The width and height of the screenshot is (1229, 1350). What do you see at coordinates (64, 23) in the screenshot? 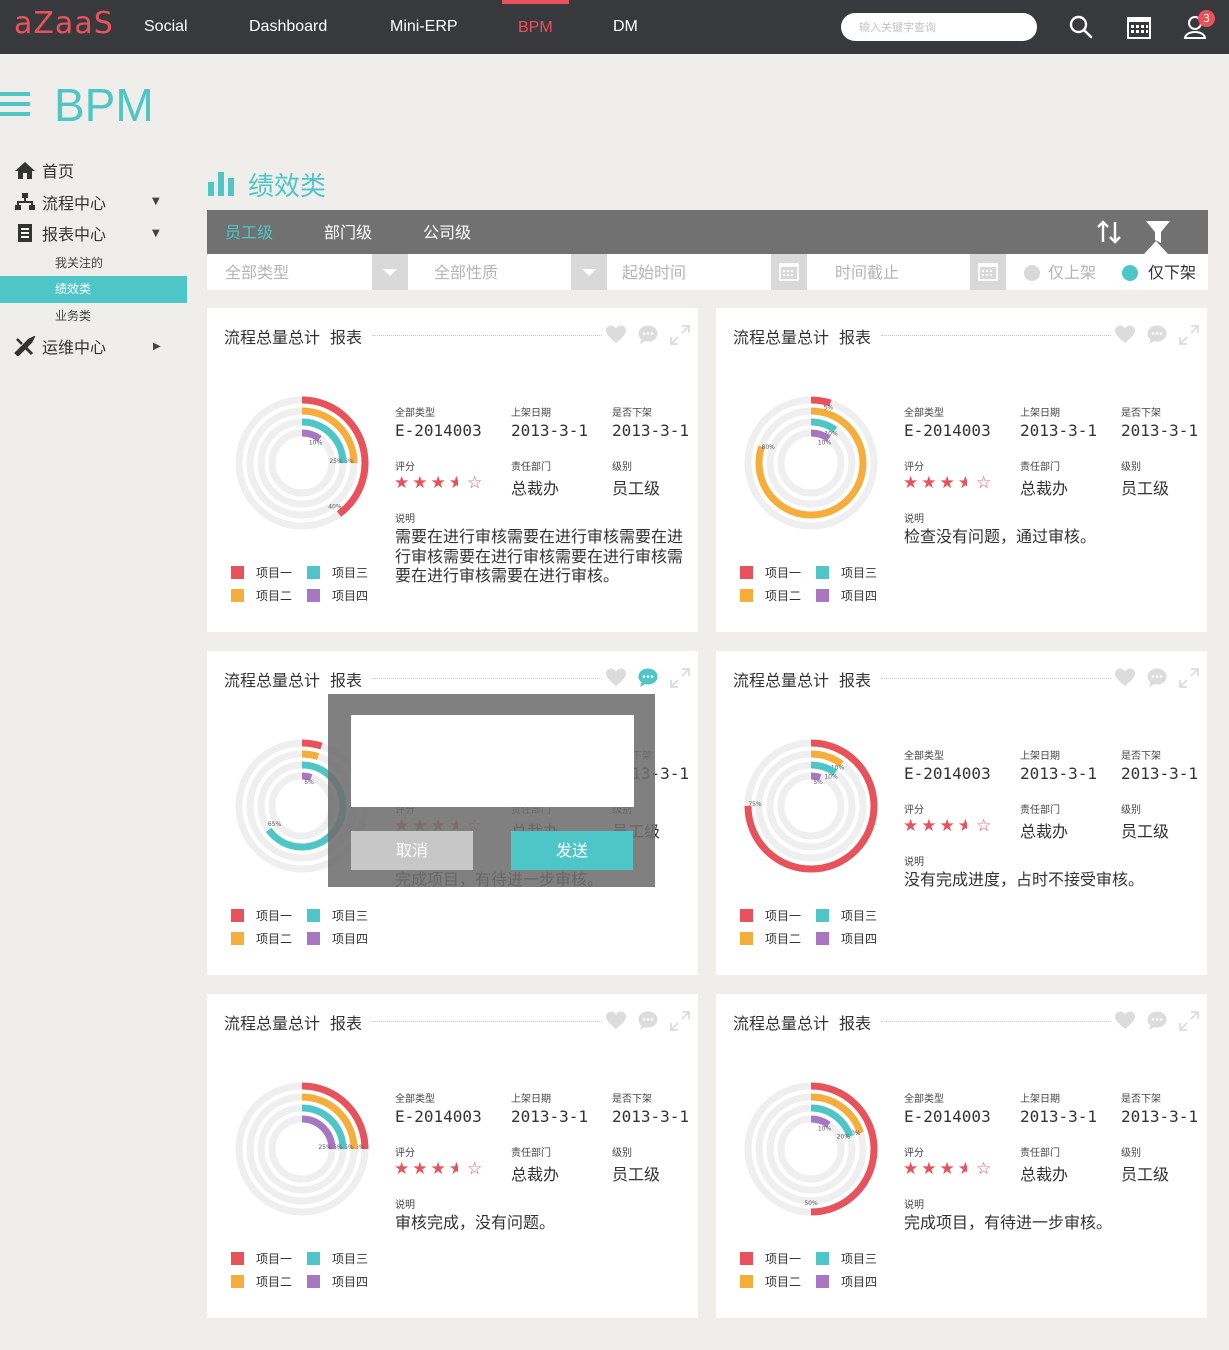
I see `brand-logo: aZaaS` at bounding box center [64, 23].